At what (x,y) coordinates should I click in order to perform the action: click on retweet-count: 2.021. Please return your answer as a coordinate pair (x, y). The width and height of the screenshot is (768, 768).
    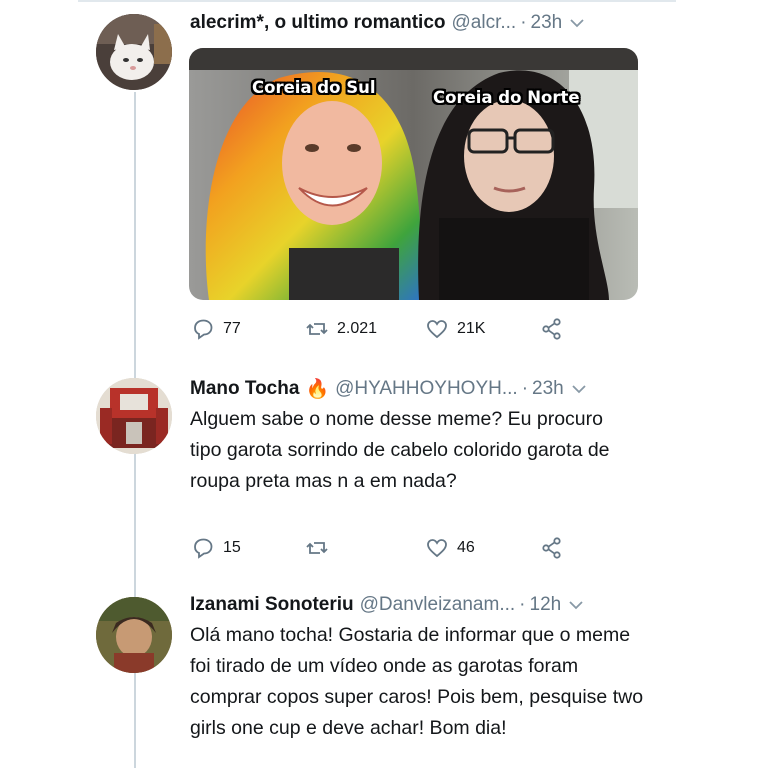
    Looking at the image, I should click on (357, 328).